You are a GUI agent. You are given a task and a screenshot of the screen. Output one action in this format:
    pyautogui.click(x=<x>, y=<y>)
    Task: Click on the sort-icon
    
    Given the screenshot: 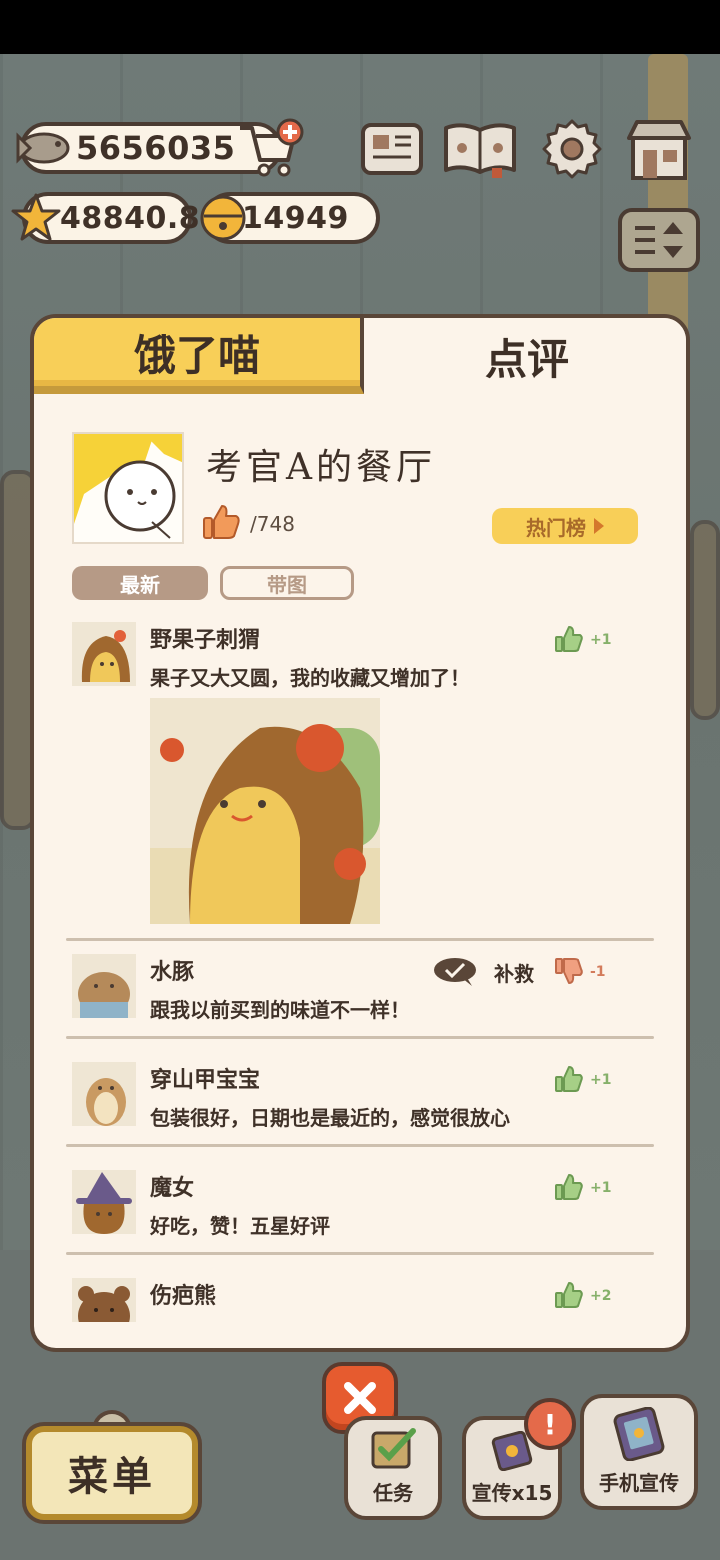 What is the action you would take?
    pyautogui.click(x=659, y=240)
    